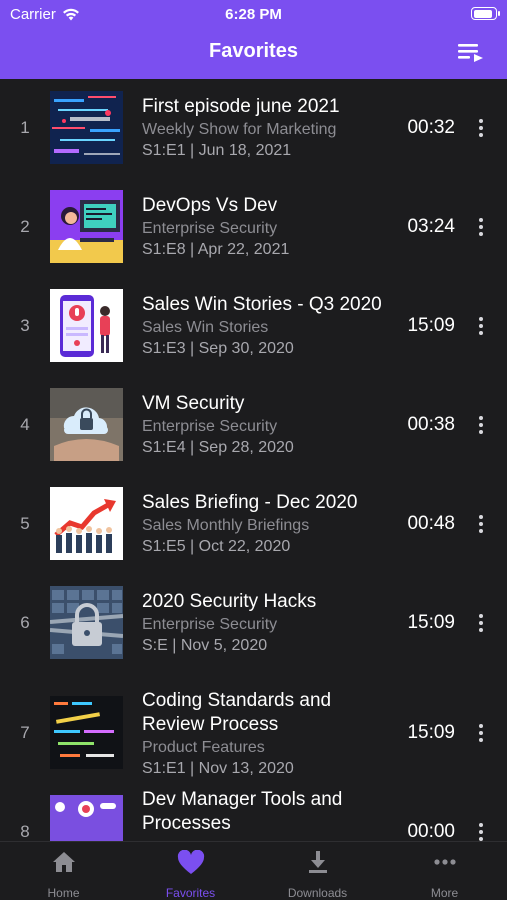 The image size is (507, 900). I want to click on episode-index: 5, so click(25, 523).